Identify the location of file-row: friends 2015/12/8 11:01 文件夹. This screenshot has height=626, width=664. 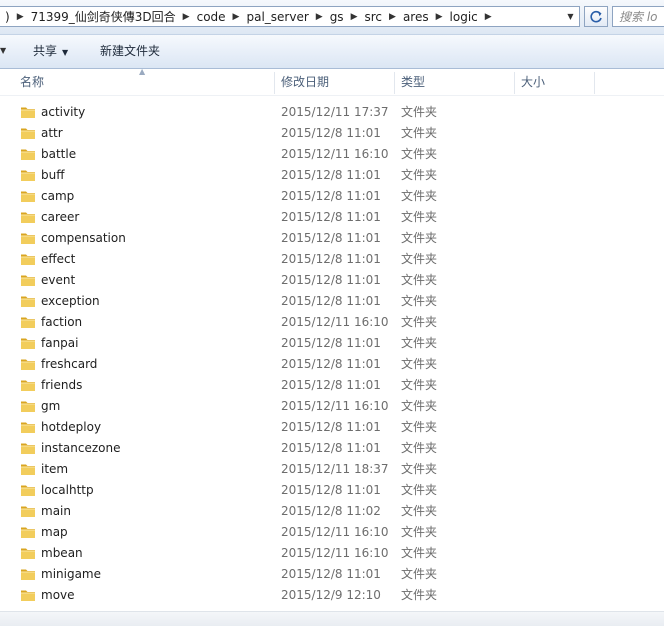
(332, 385).